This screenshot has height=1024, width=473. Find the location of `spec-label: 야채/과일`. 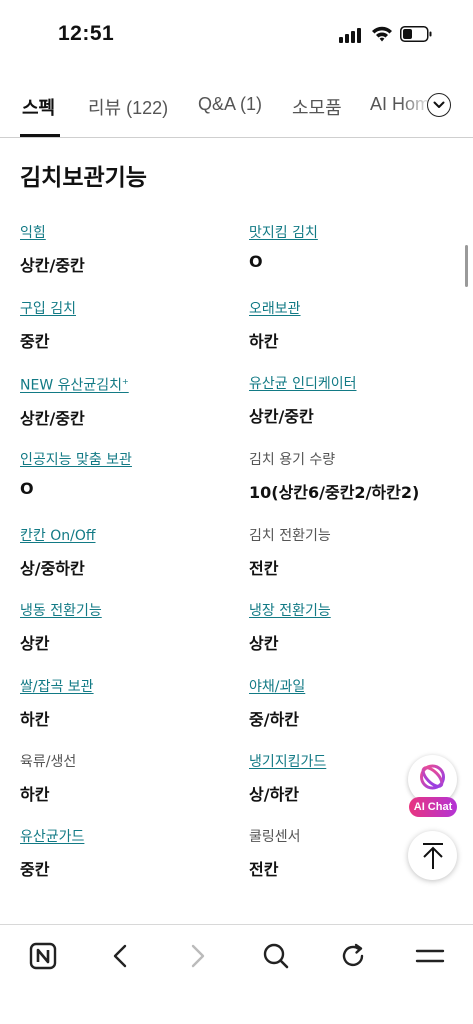

spec-label: 야채/과일 is located at coordinates (277, 687).